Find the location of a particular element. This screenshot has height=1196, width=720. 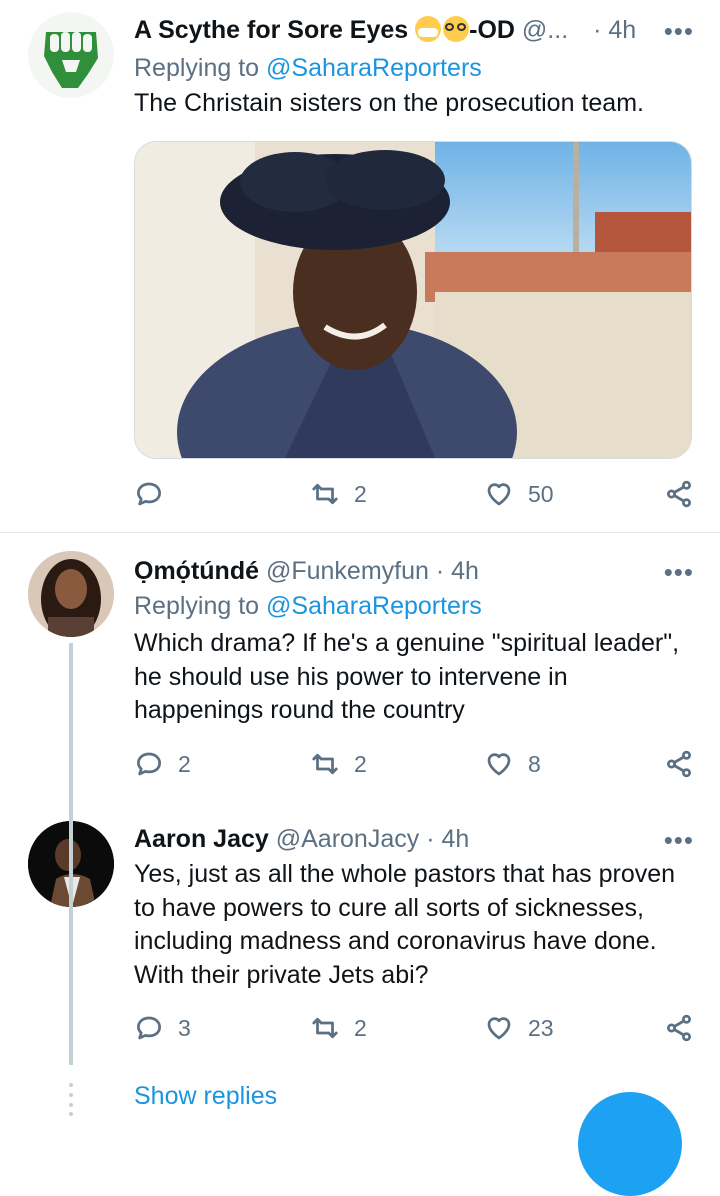

tweet-header: A Scythe for Sore Eyes -OD @... · 4h is located at coordinates (397, 30).